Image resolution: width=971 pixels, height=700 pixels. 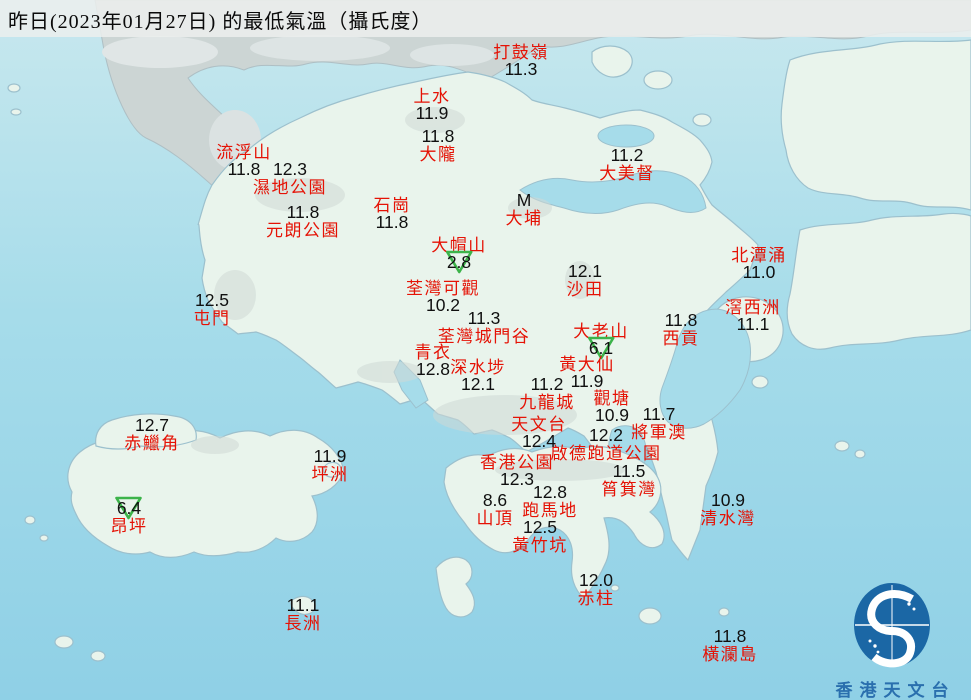 I want to click on station-marker: 6.4 昂坪, so click(x=129, y=516).